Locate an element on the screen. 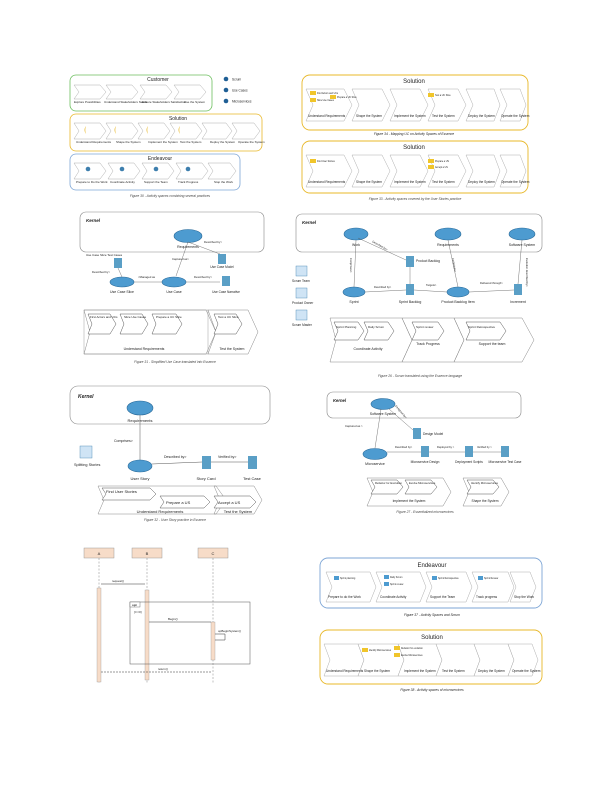 The width and height of the screenshot is (612, 792). sol-ms-label-1: Understand Requirements is located at coordinates (345, 671).